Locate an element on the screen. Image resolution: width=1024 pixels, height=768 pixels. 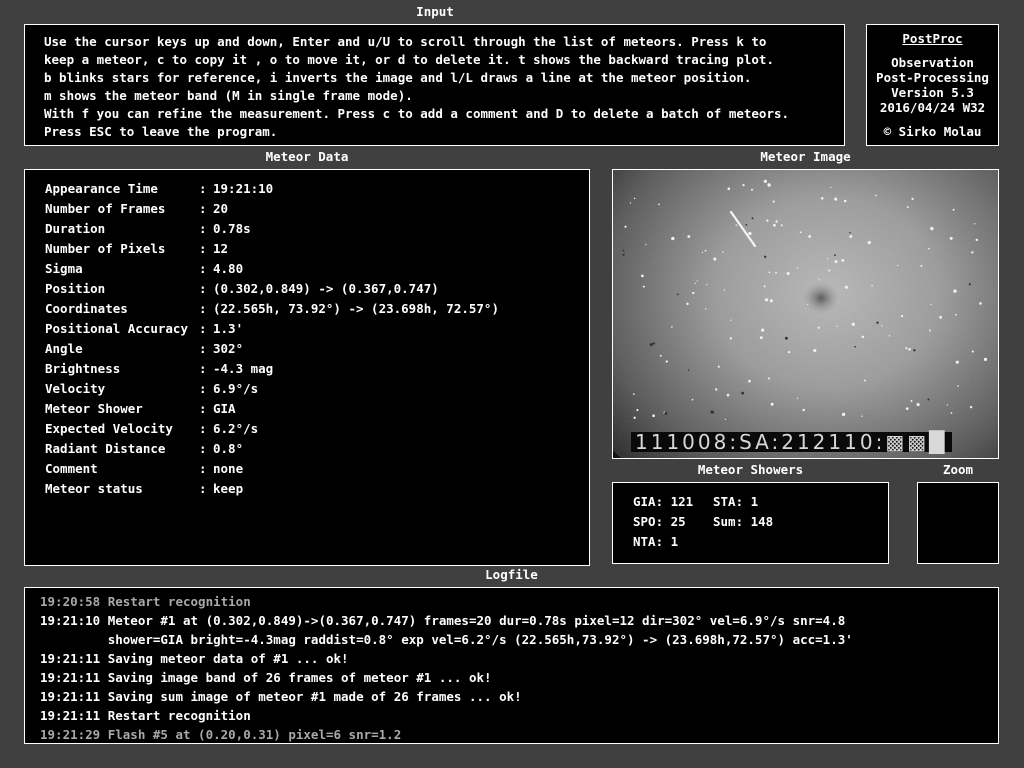
meteor-image-title: Meteor Image is located at coordinates (805, 156).